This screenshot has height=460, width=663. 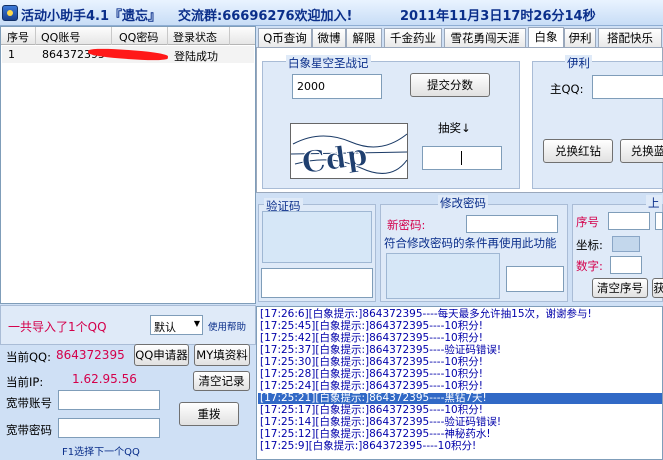 I want to click on column-header: QQ账号, so click(x=60, y=37).